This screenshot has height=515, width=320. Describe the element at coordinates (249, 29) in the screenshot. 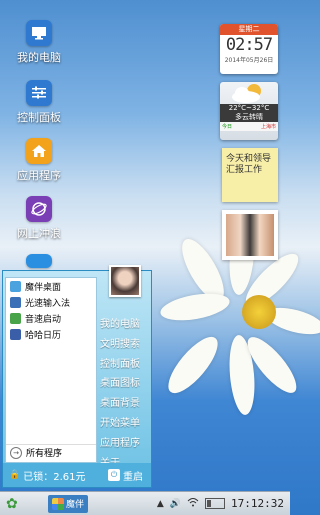

I see `calendar-weekday: 星期二` at that location.